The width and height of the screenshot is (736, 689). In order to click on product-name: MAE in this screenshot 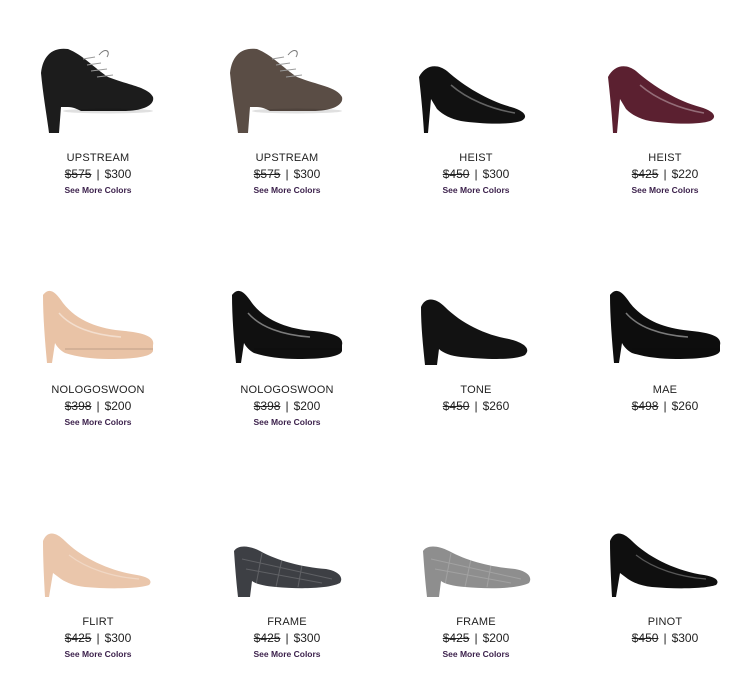, I will do `click(655, 390)`.